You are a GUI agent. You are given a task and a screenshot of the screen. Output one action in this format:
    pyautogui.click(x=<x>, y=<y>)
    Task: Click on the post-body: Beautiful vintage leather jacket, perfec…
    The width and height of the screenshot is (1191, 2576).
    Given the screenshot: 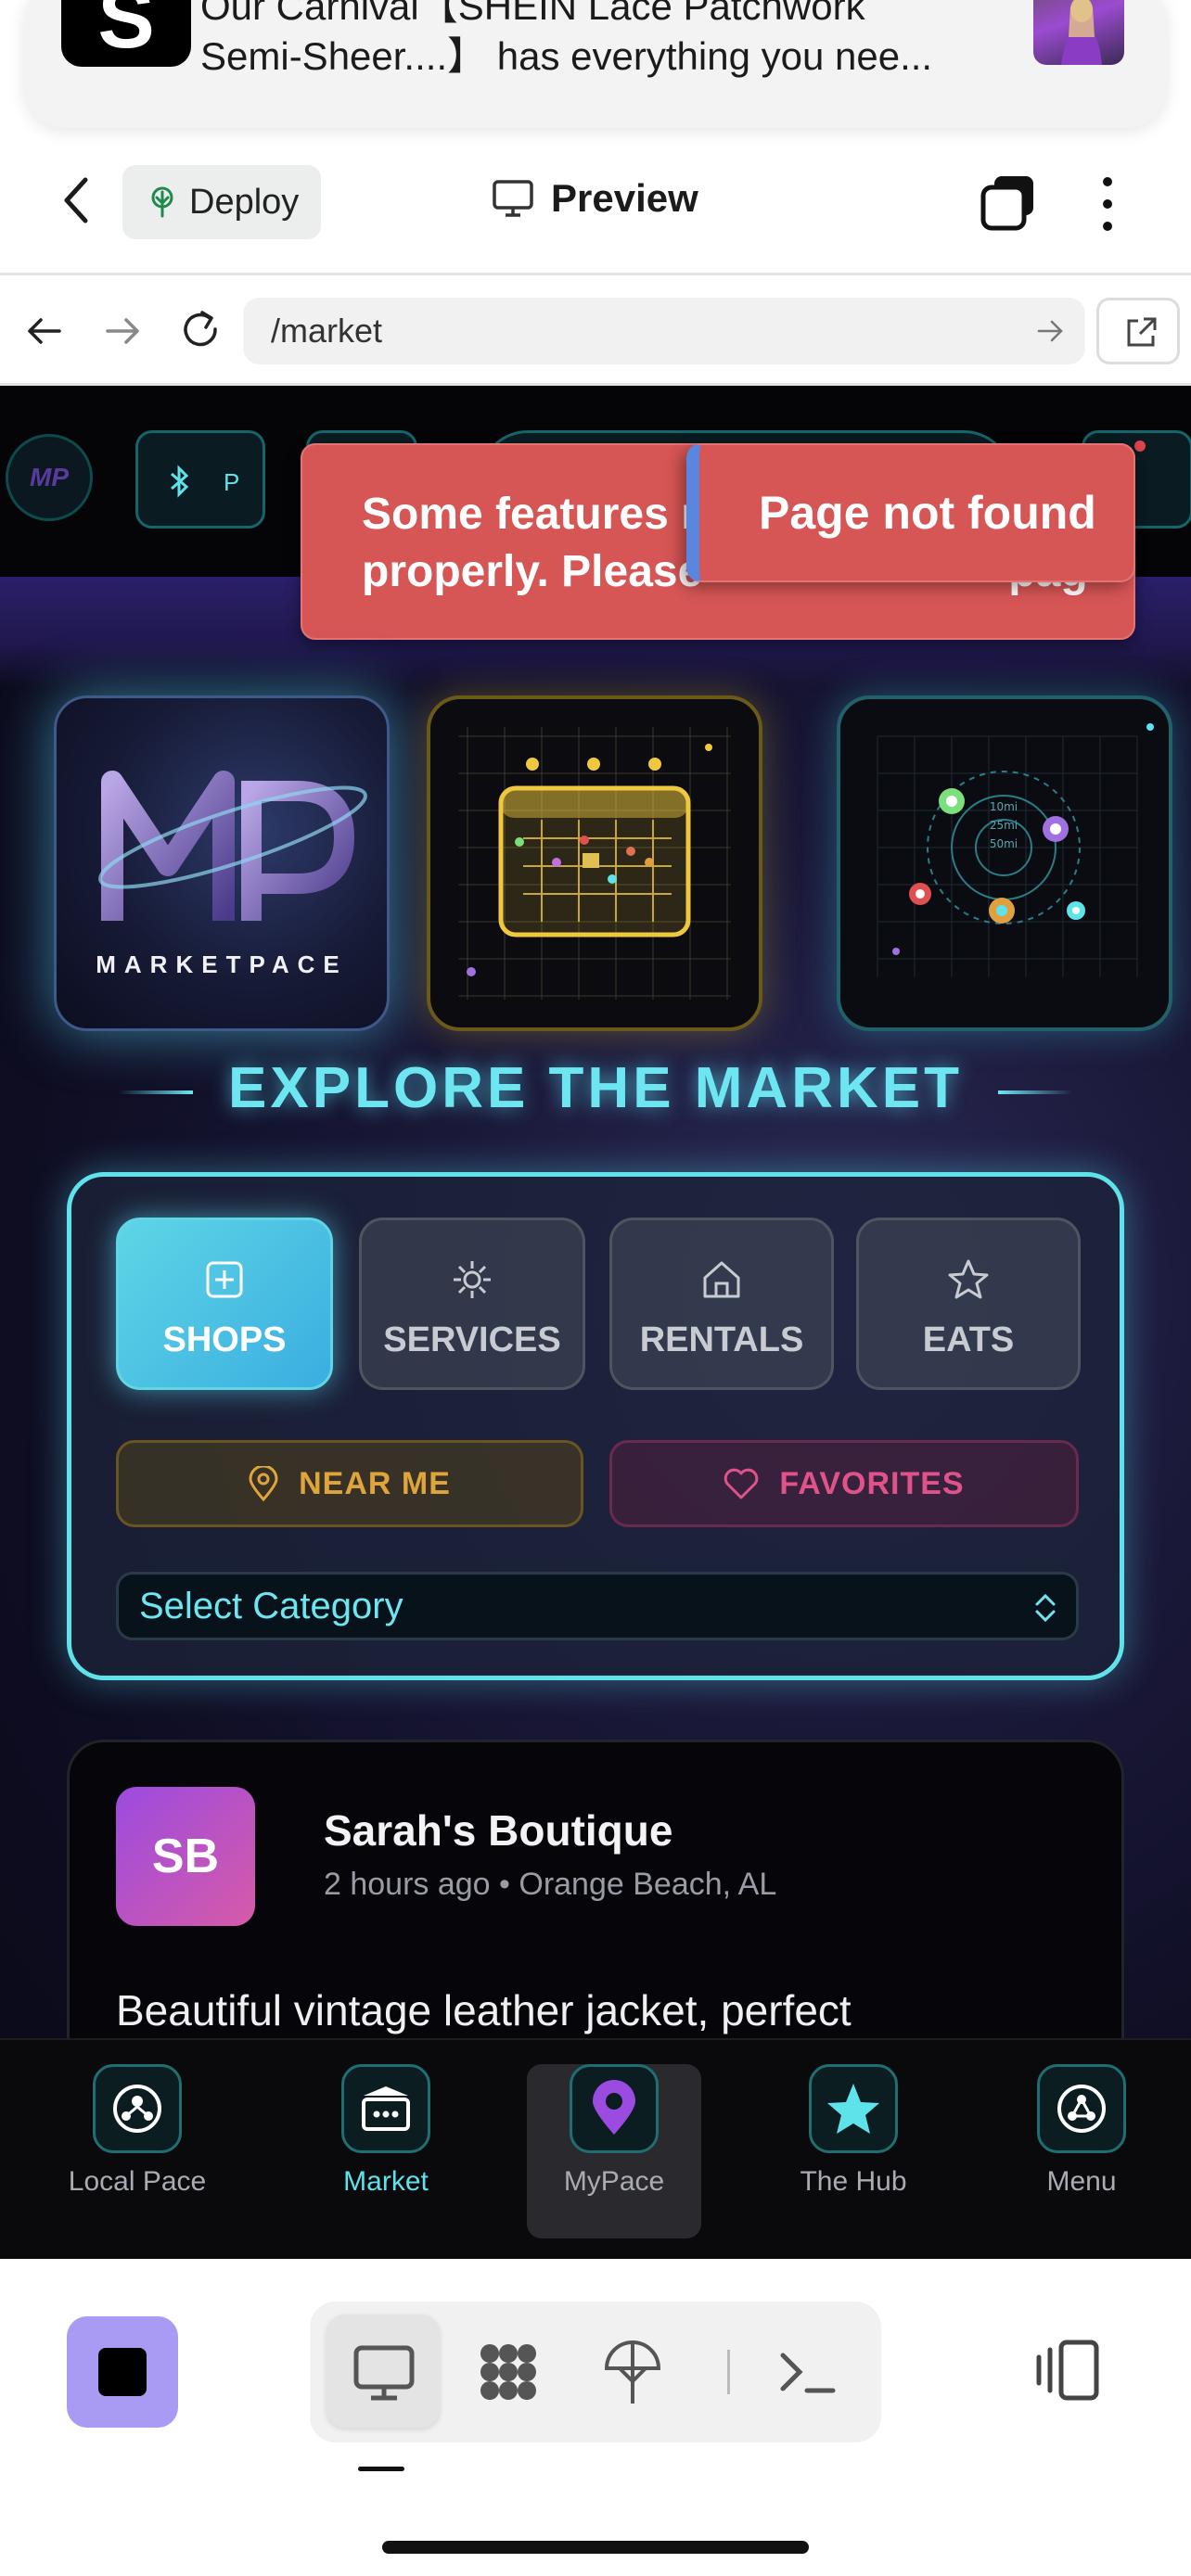 What is the action you would take?
    pyautogui.click(x=484, y=2010)
    